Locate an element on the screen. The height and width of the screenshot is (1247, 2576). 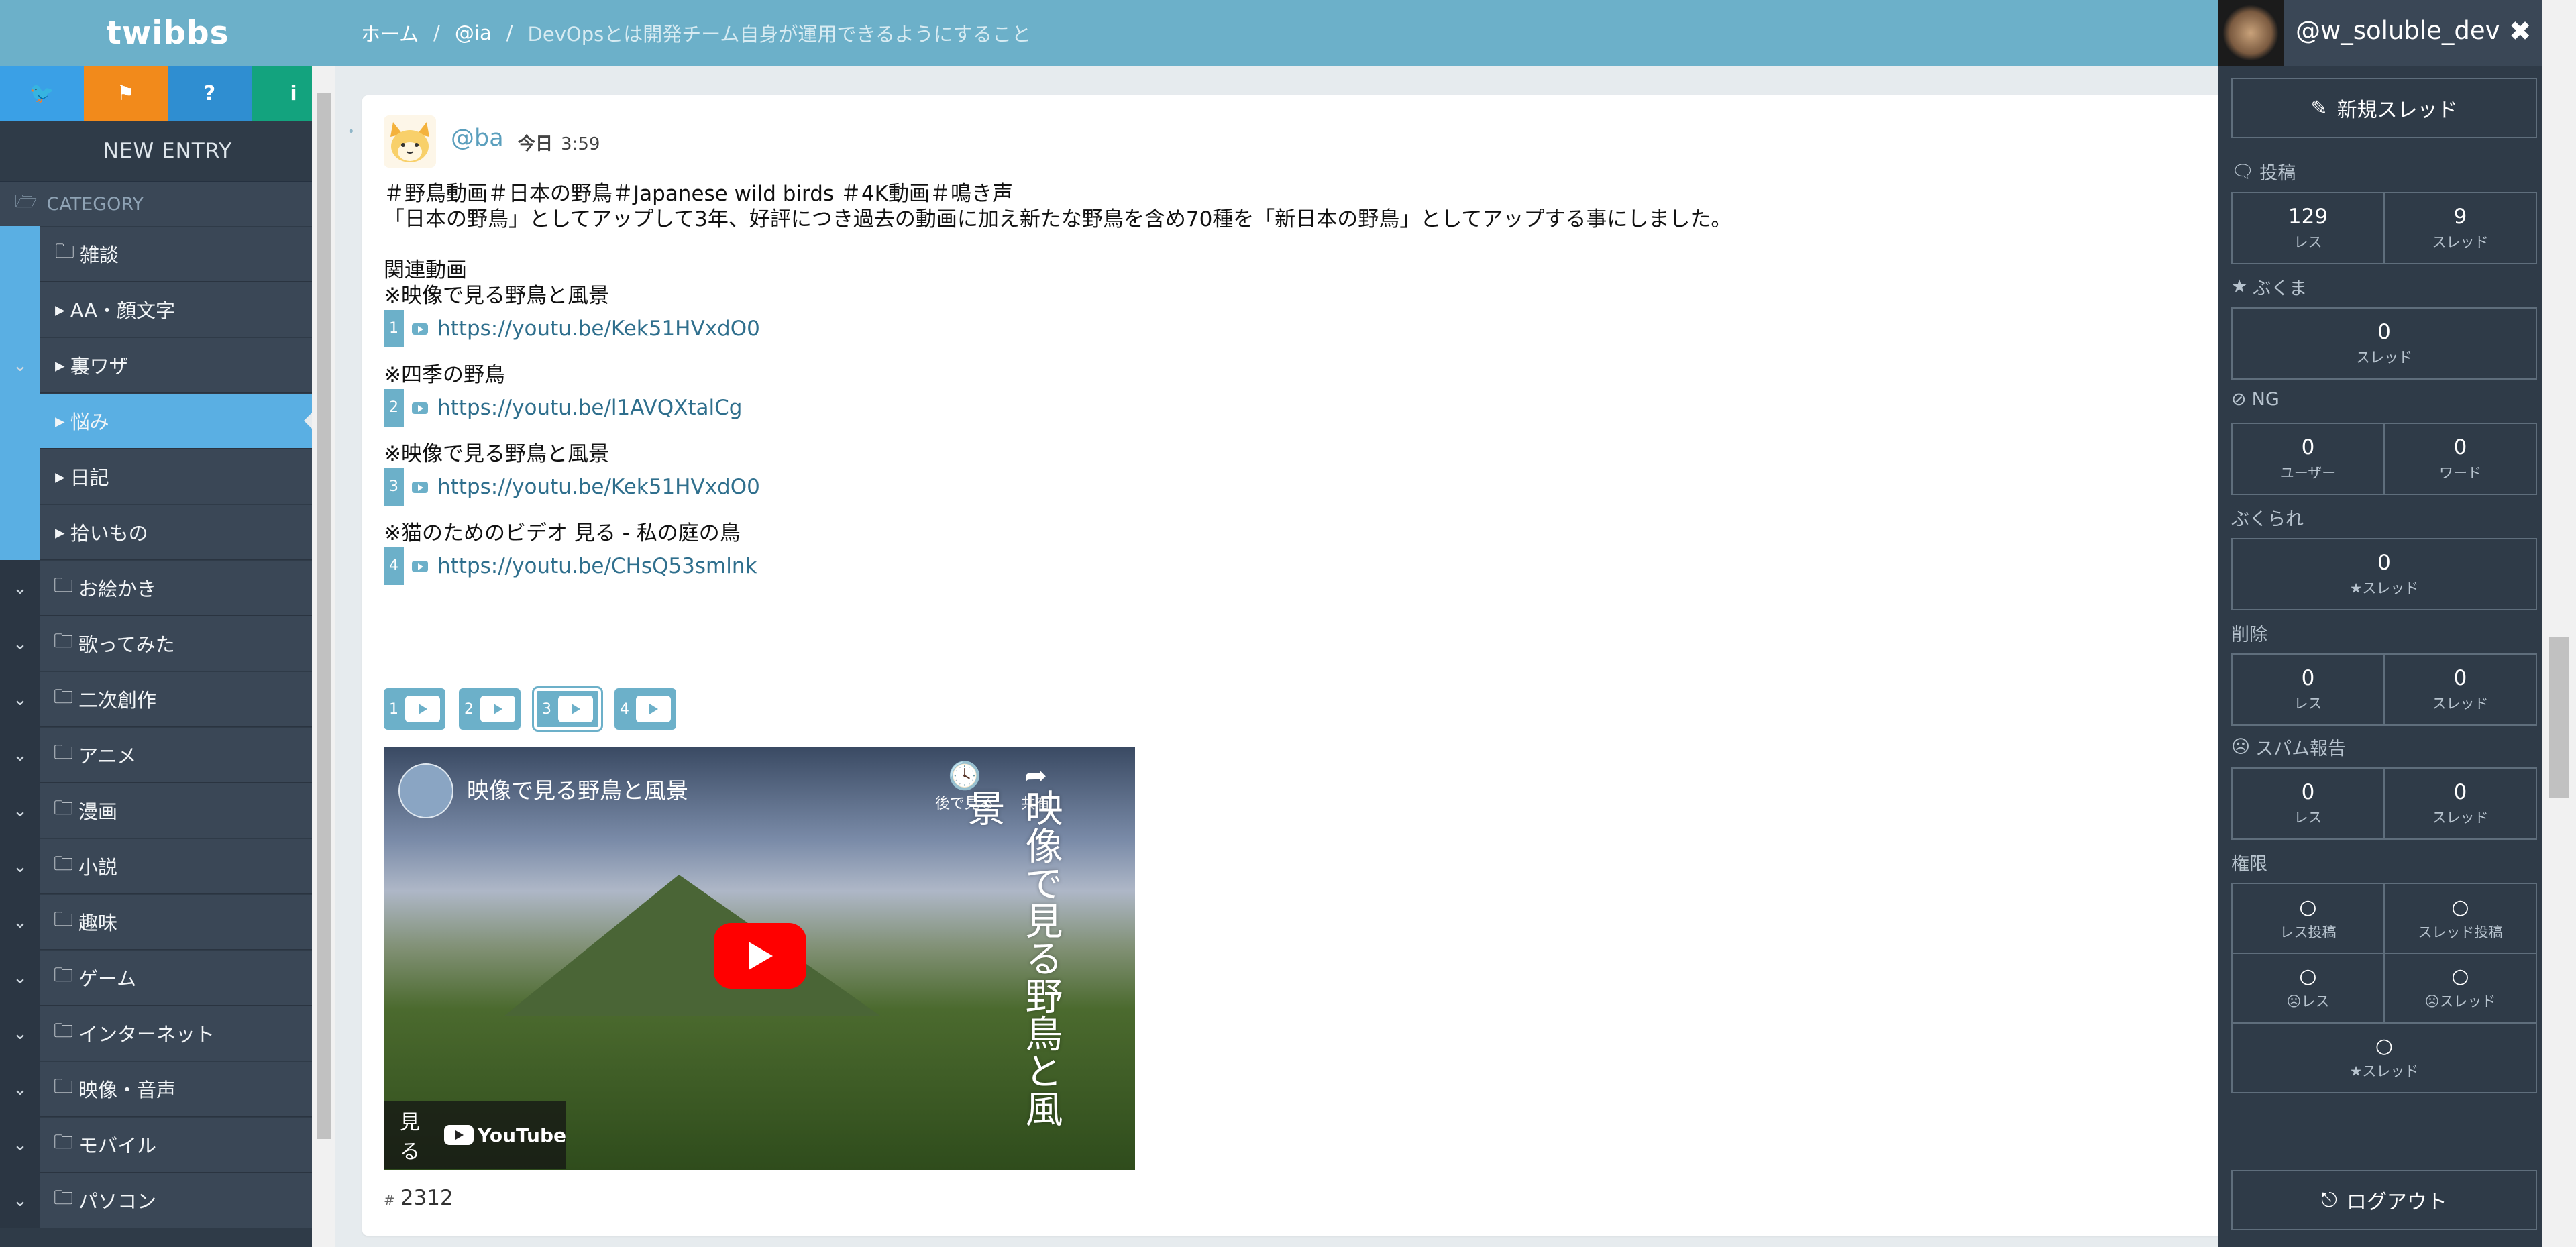
watch-on-youtube-button: 見る YouTube is located at coordinates (475, 1135).